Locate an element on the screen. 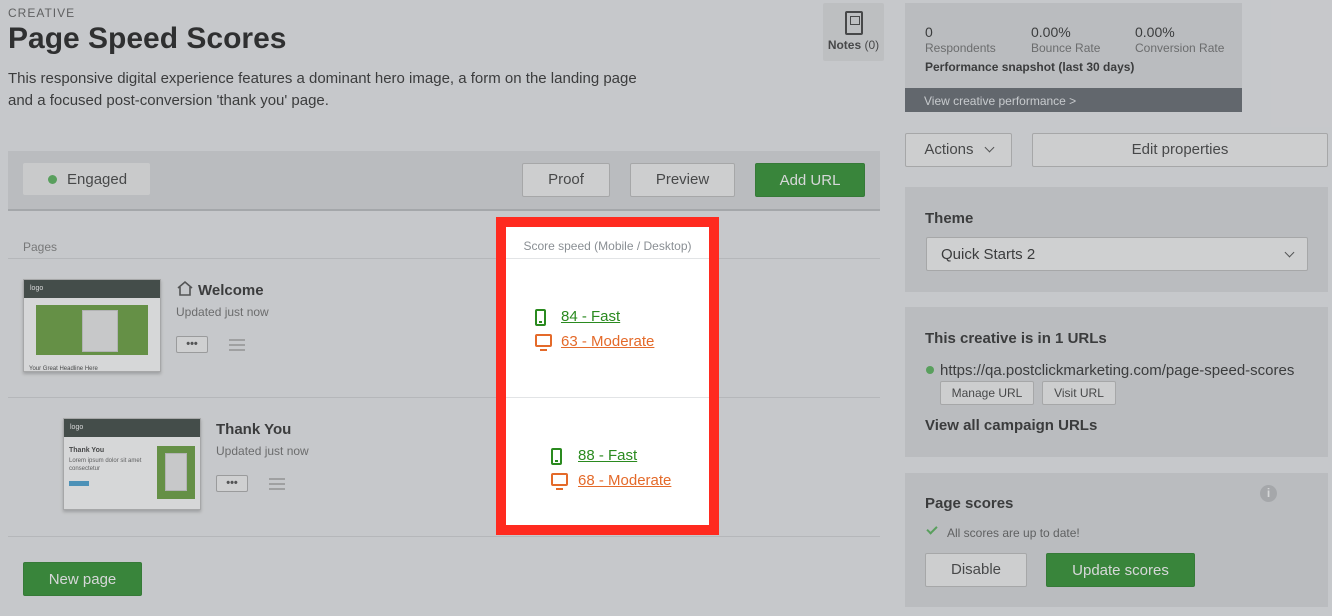 Image resolution: width=1332 pixels, height=616 pixels. edit-properties-button: Edit properties is located at coordinates (1180, 150).